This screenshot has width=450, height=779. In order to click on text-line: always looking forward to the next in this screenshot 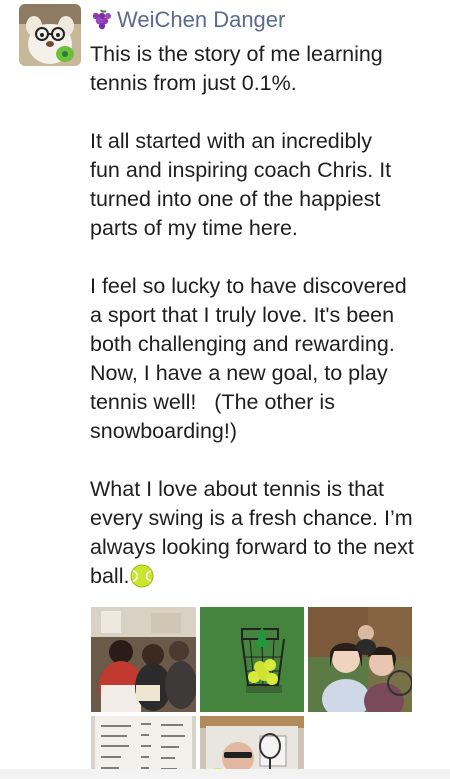, I will do `click(252, 547)`.